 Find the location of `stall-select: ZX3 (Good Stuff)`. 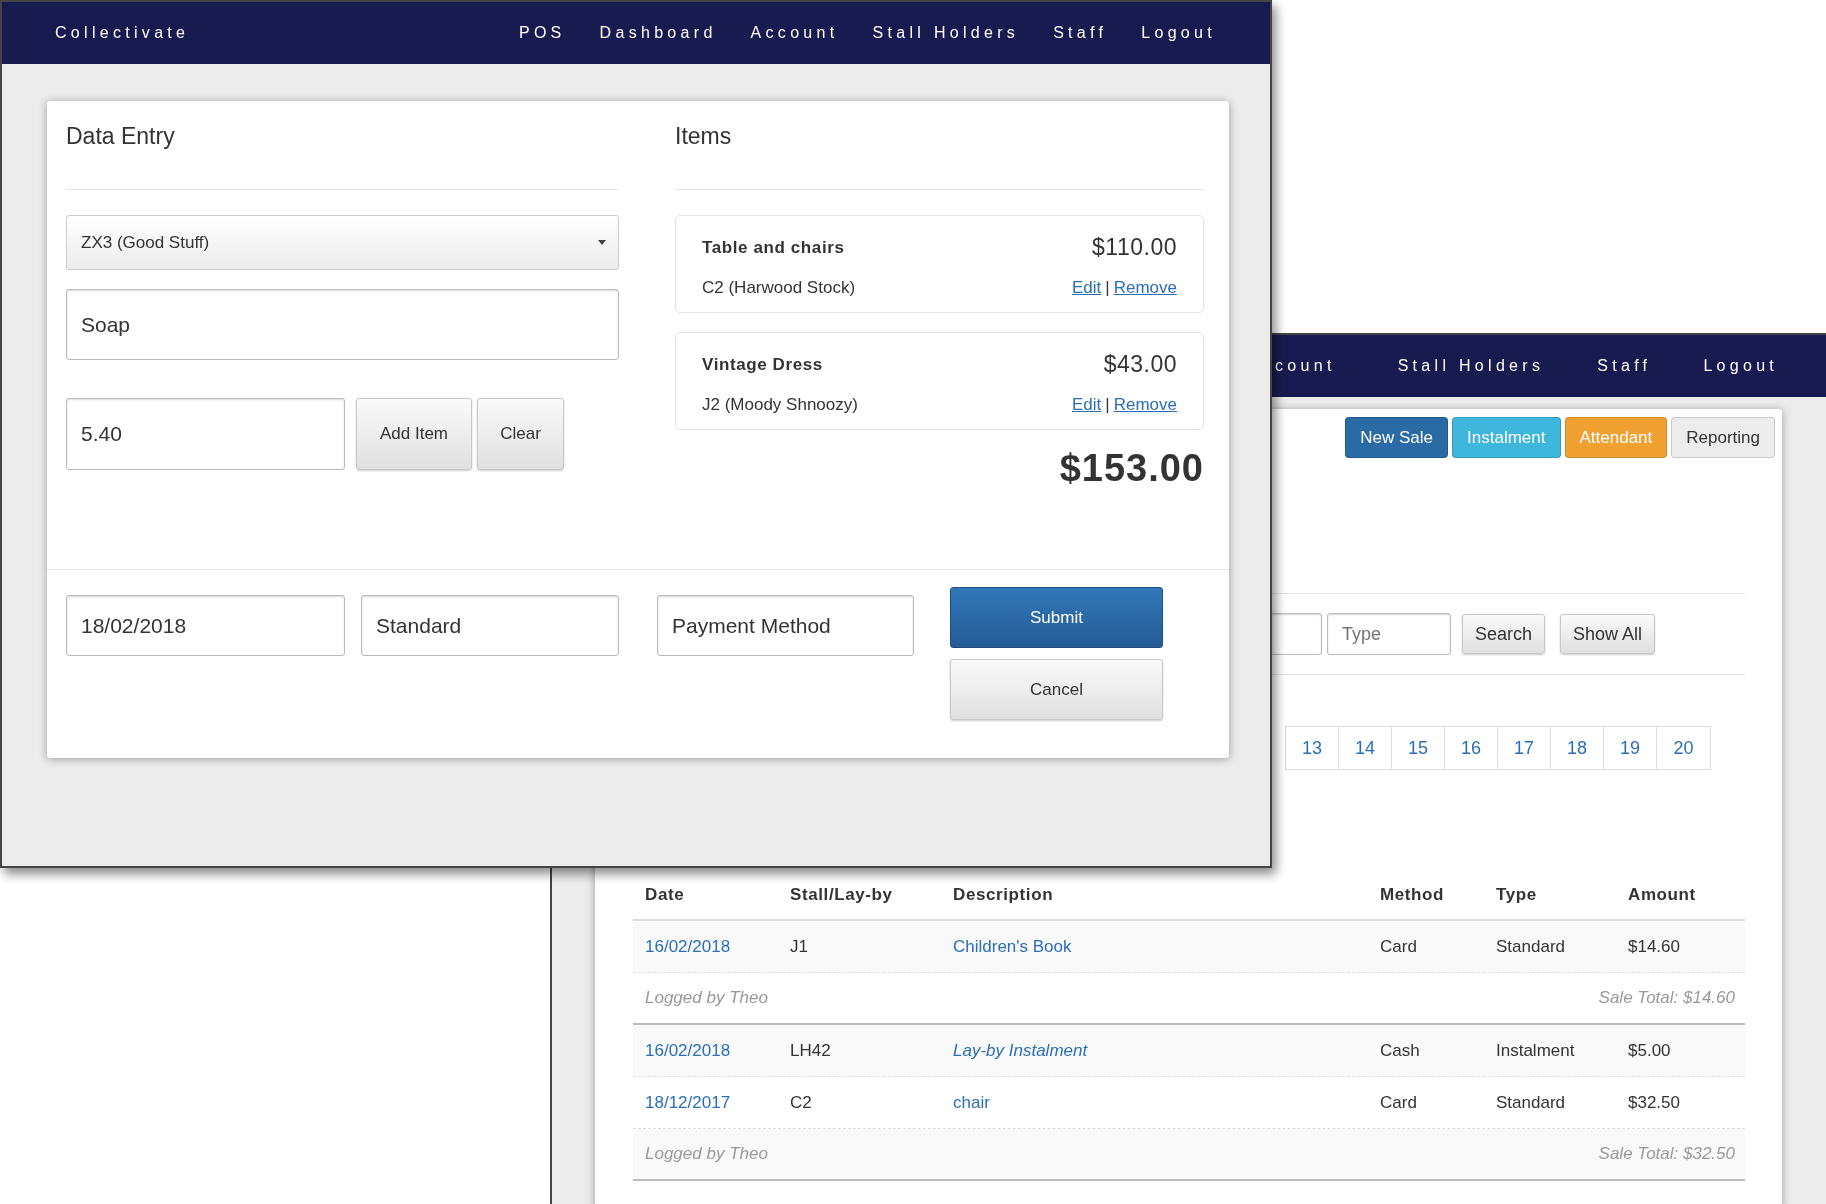

stall-select: ZX3 (Good Stuff) is located at coordinates (342, 242).